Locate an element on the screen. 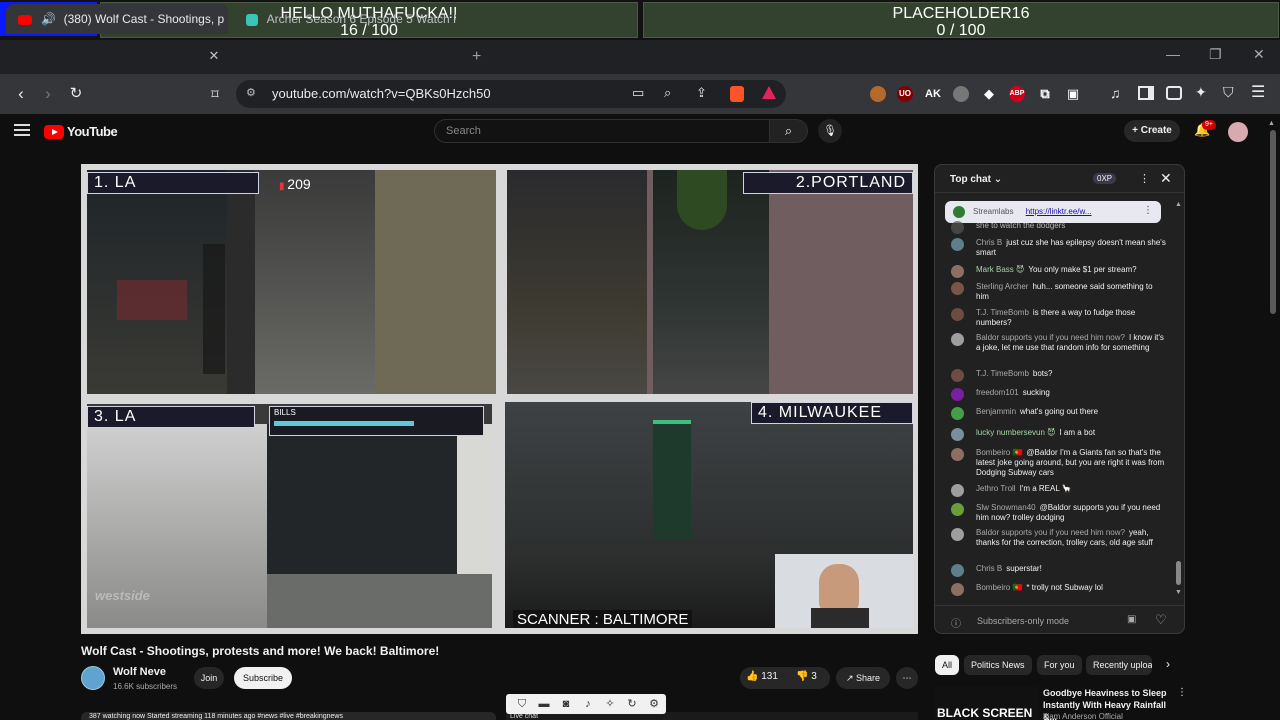 This screenshot has width=1280, height=720. chat-scroll-thumb is located at coordinates (1178, 573).